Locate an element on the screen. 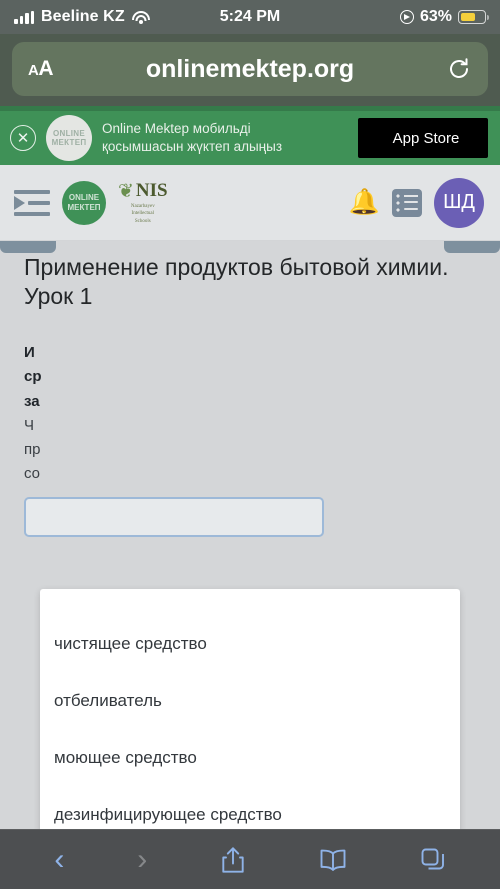 This screenshot has width=500, height=889. ios-status-bar: Beeline KZ 5:24 PM 63% is located at coordinates (250, 17).